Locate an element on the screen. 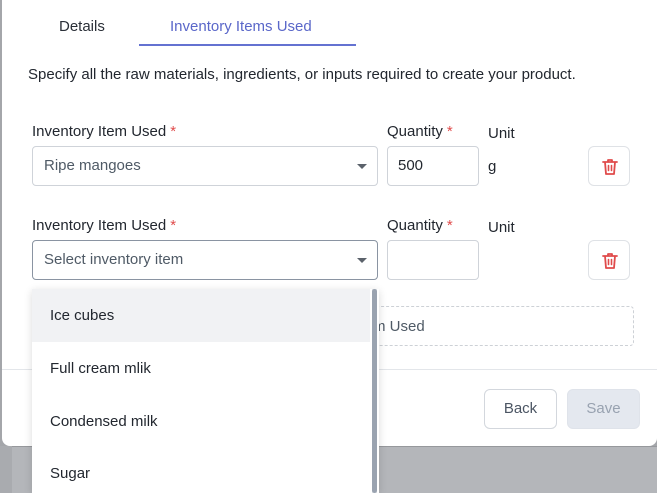  inventory-item-select: Ripe mangoes is located at coordinates (205, 166).